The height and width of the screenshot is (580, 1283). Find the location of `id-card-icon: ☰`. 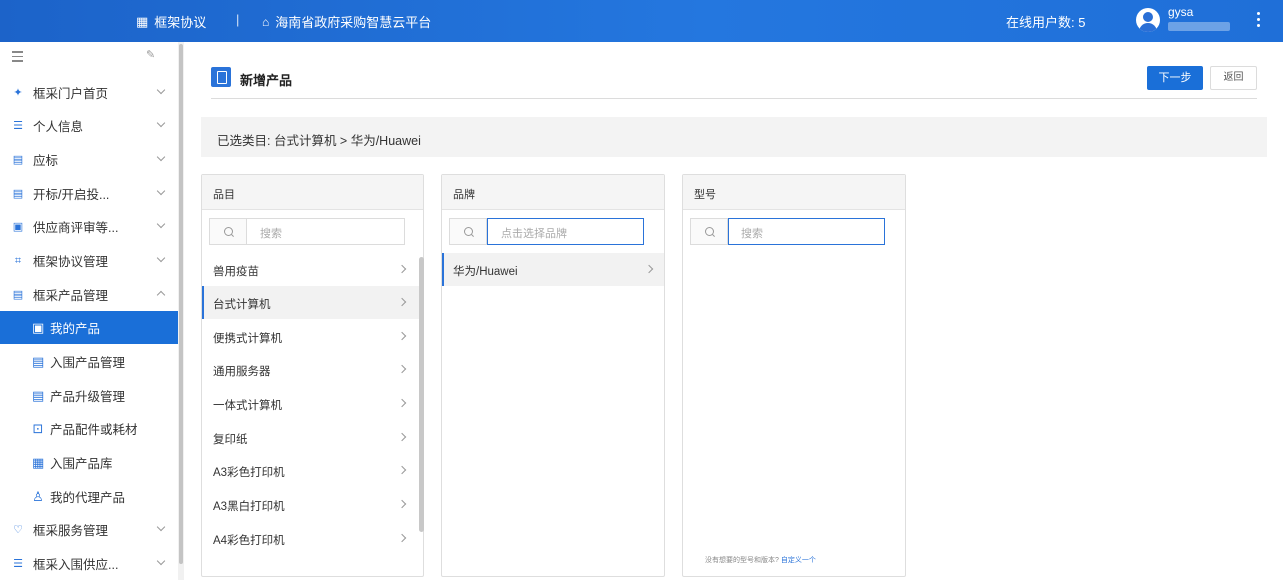

id-card-icon: ☰ is located at coordinates (18, 125).